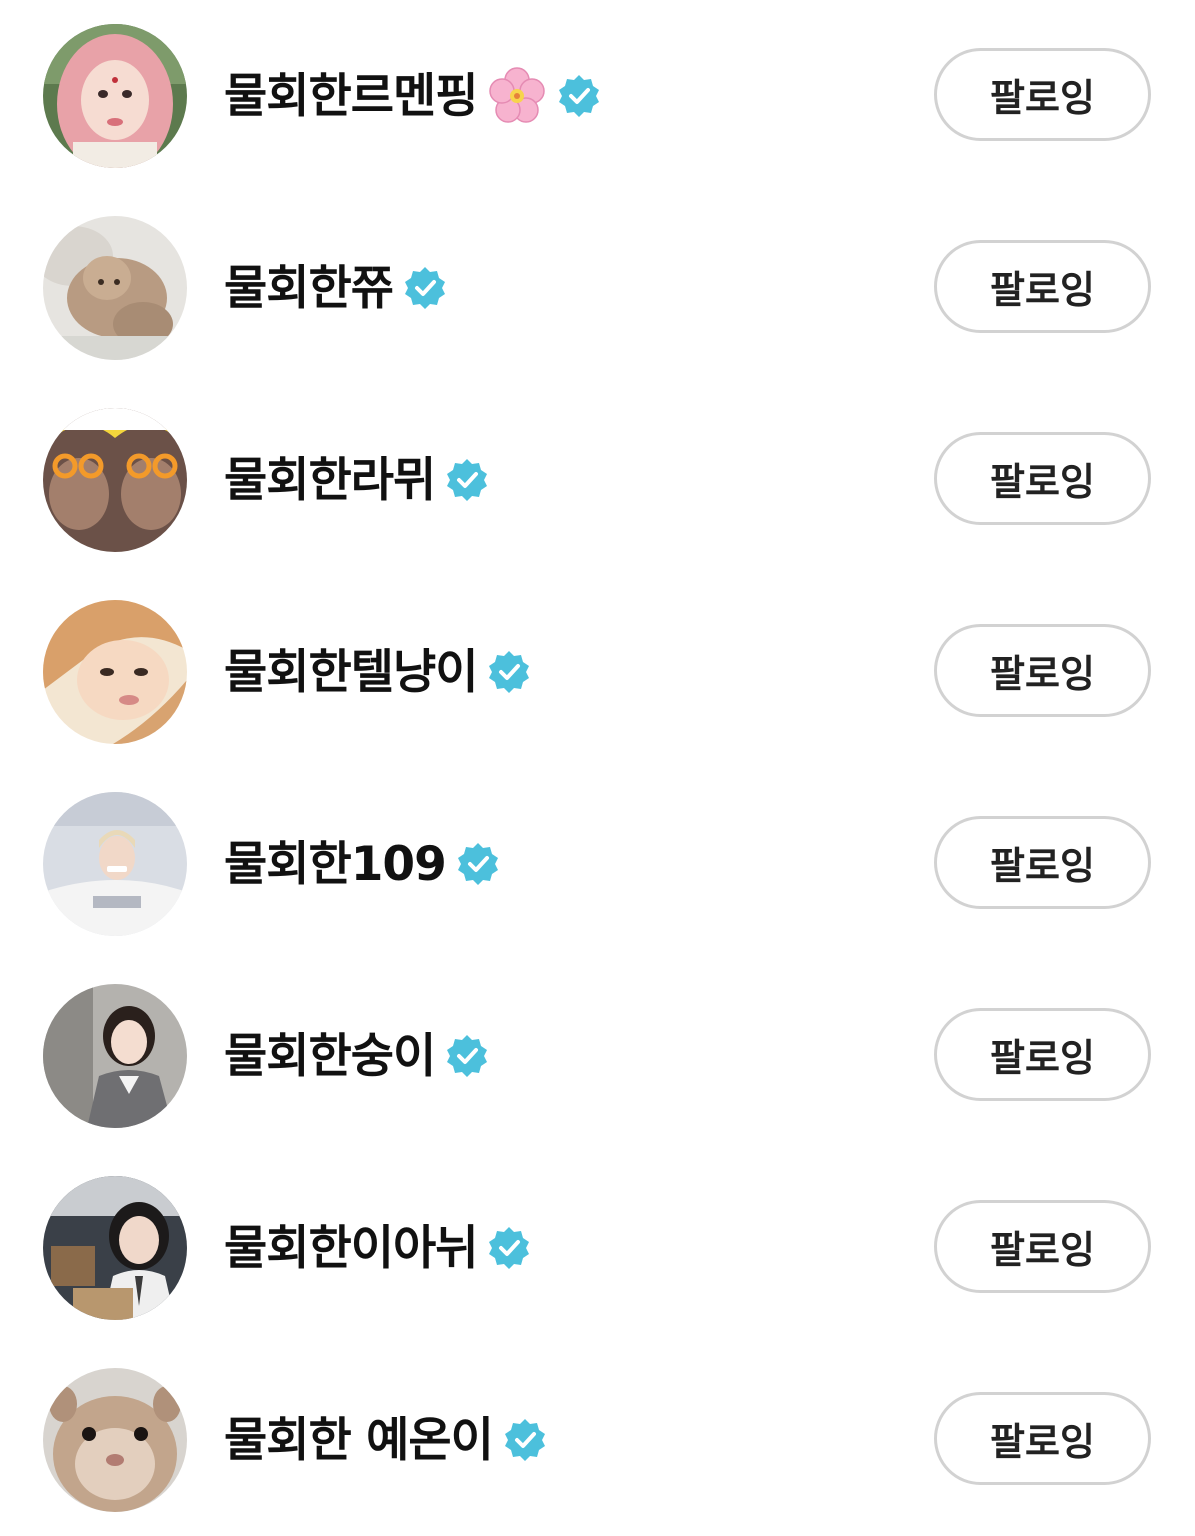 This screenshot has width=1195, height=1536. What do you see at coordinates (359, 1440) in the screenshot?
I see `username: 물회한 예온이` at bounding box center [359, 1440].